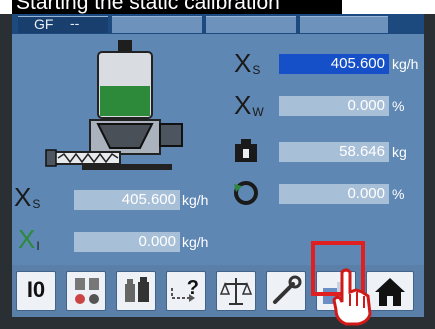  I want to click on totalizer-value: 0.000, so click(157, 241).